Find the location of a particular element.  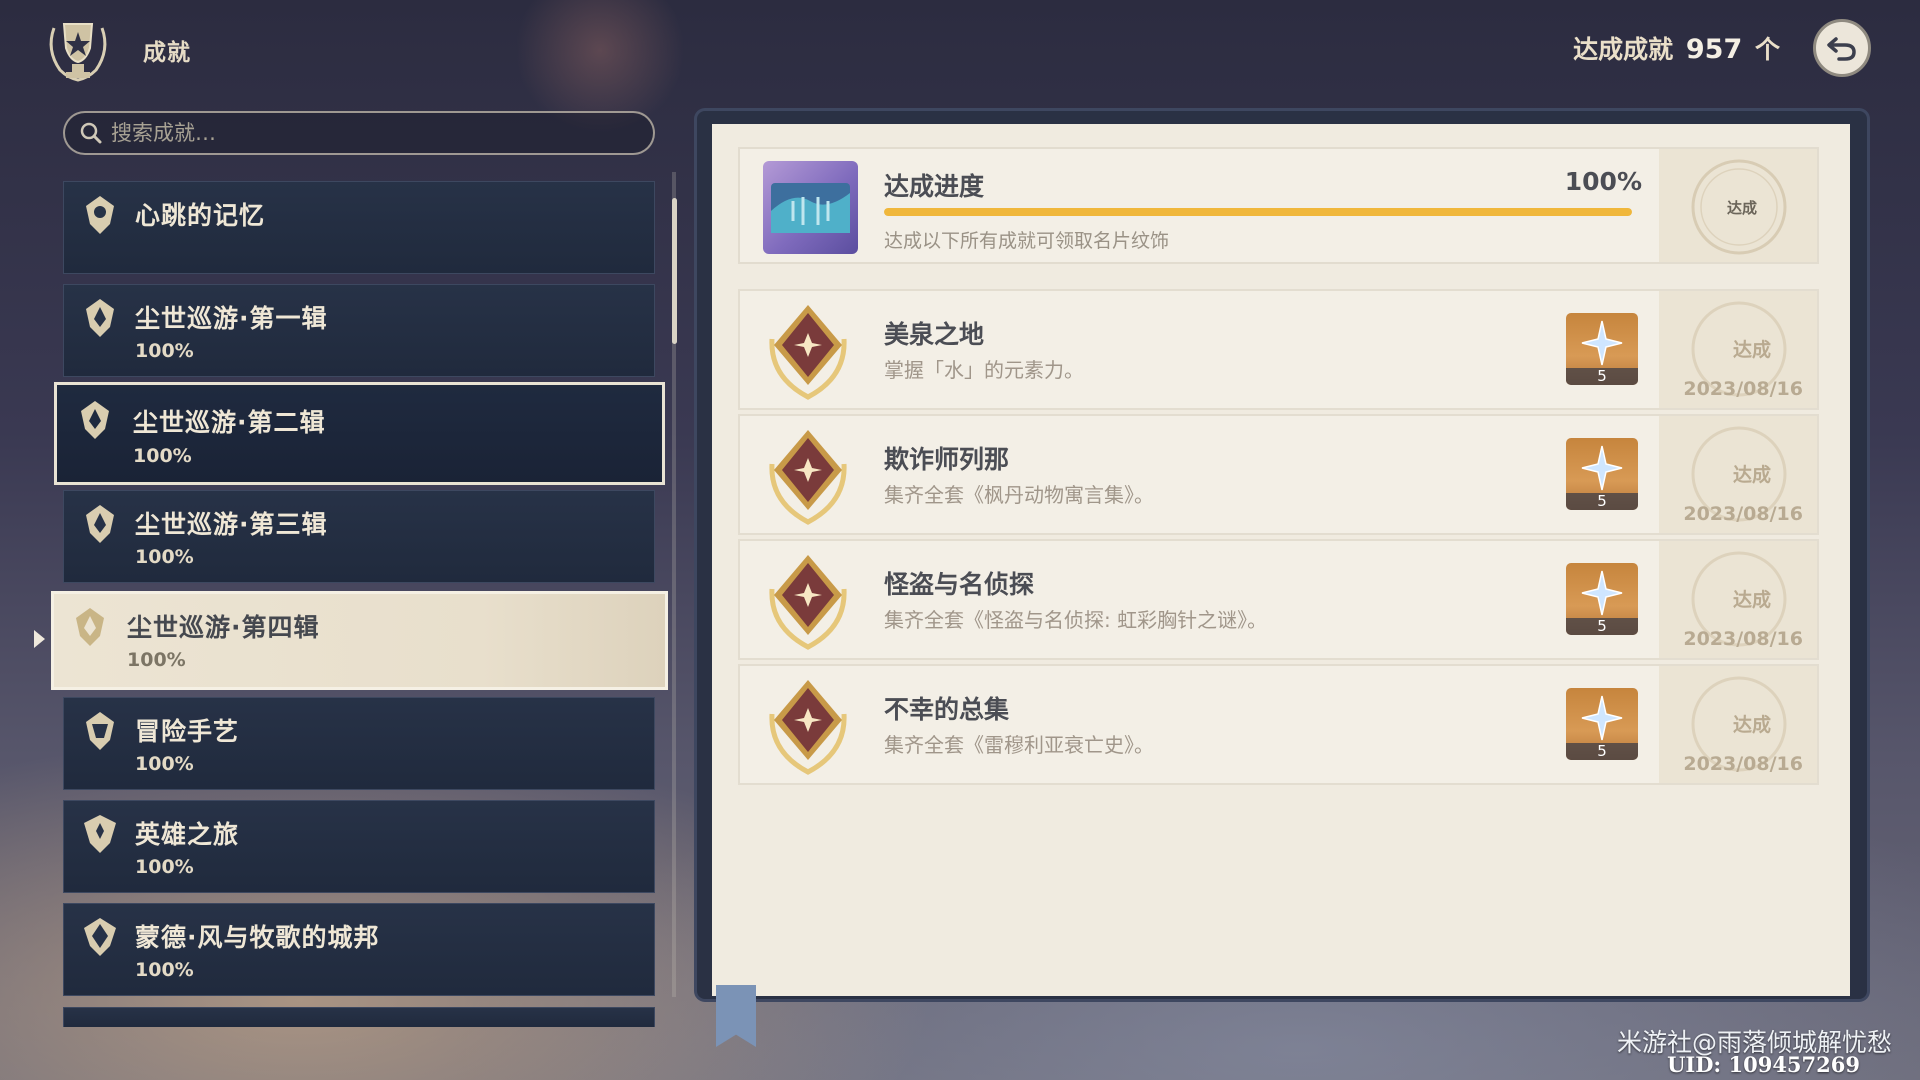

category-item: 蒙德·风与牧歌的城邦 100% is located at coordinates (359, 949).